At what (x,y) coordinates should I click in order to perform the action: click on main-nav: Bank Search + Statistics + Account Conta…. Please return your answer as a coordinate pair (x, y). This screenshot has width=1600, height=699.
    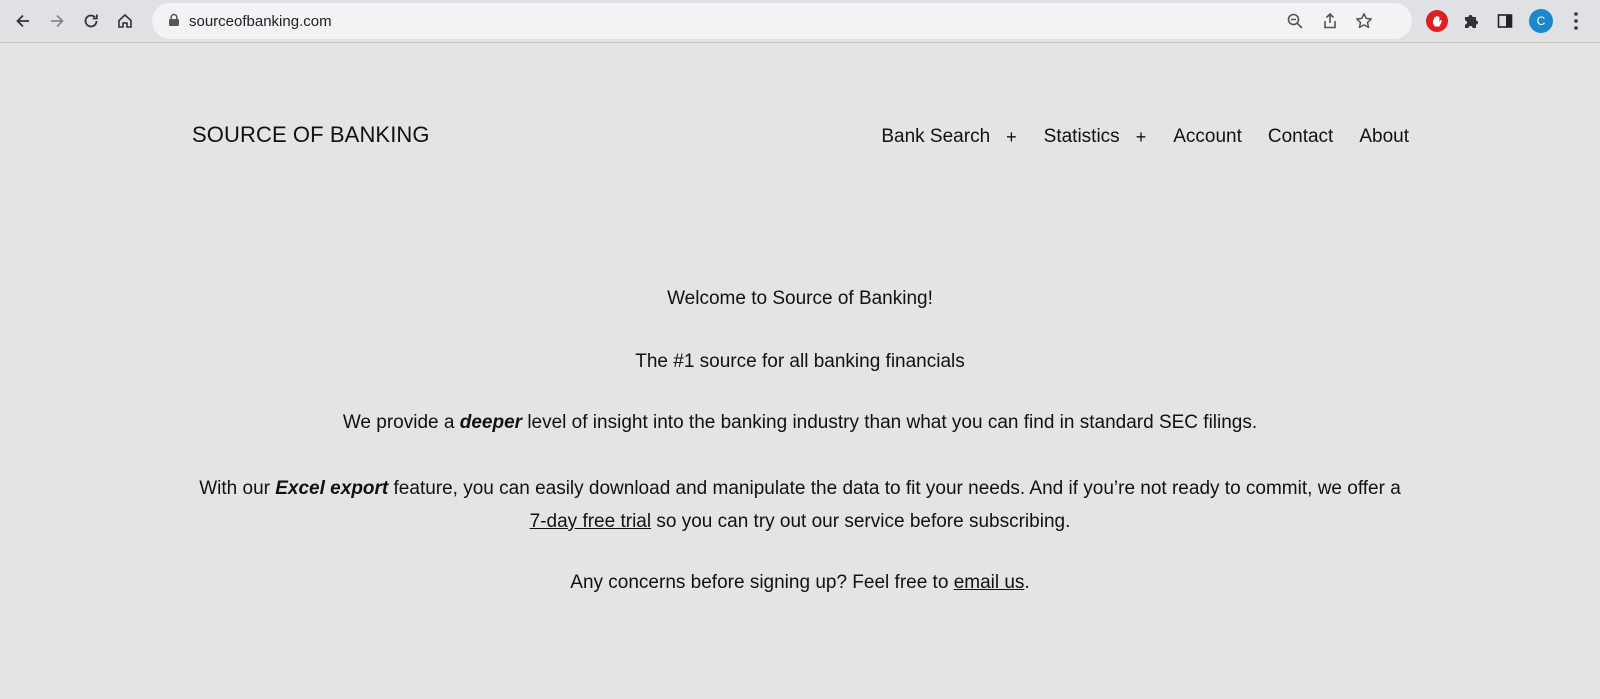
    Looking at the image, I should click on (1145, 137).